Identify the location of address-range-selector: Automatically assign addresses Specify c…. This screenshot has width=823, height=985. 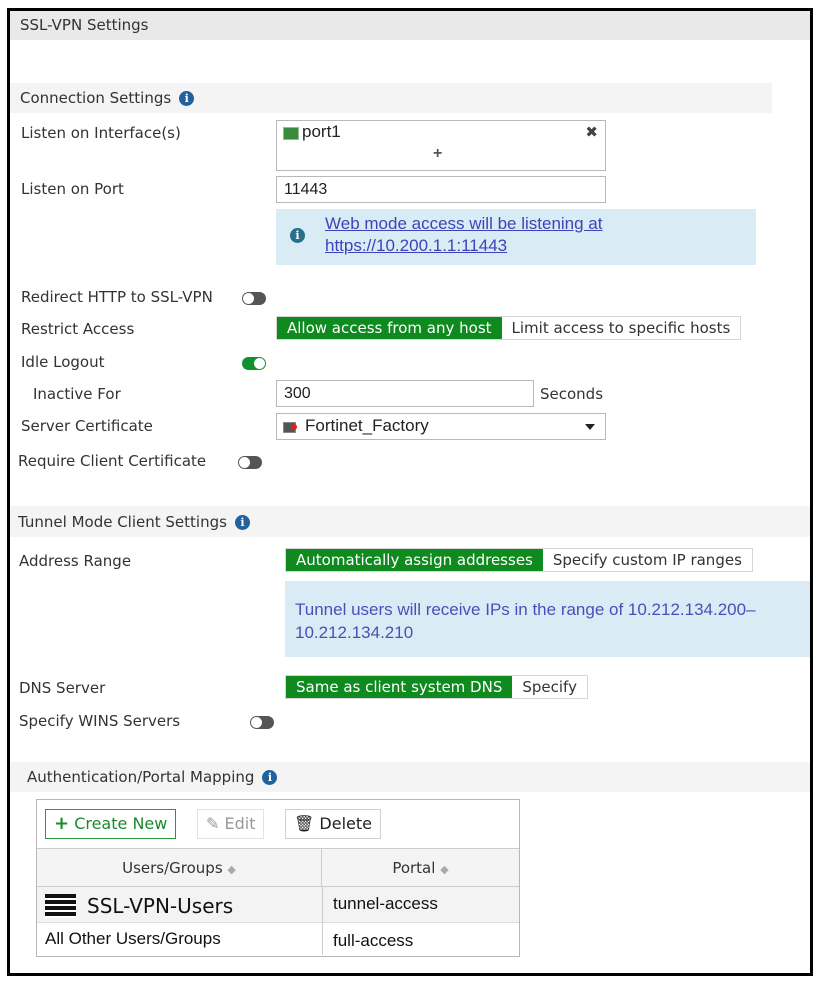
(519, 560).